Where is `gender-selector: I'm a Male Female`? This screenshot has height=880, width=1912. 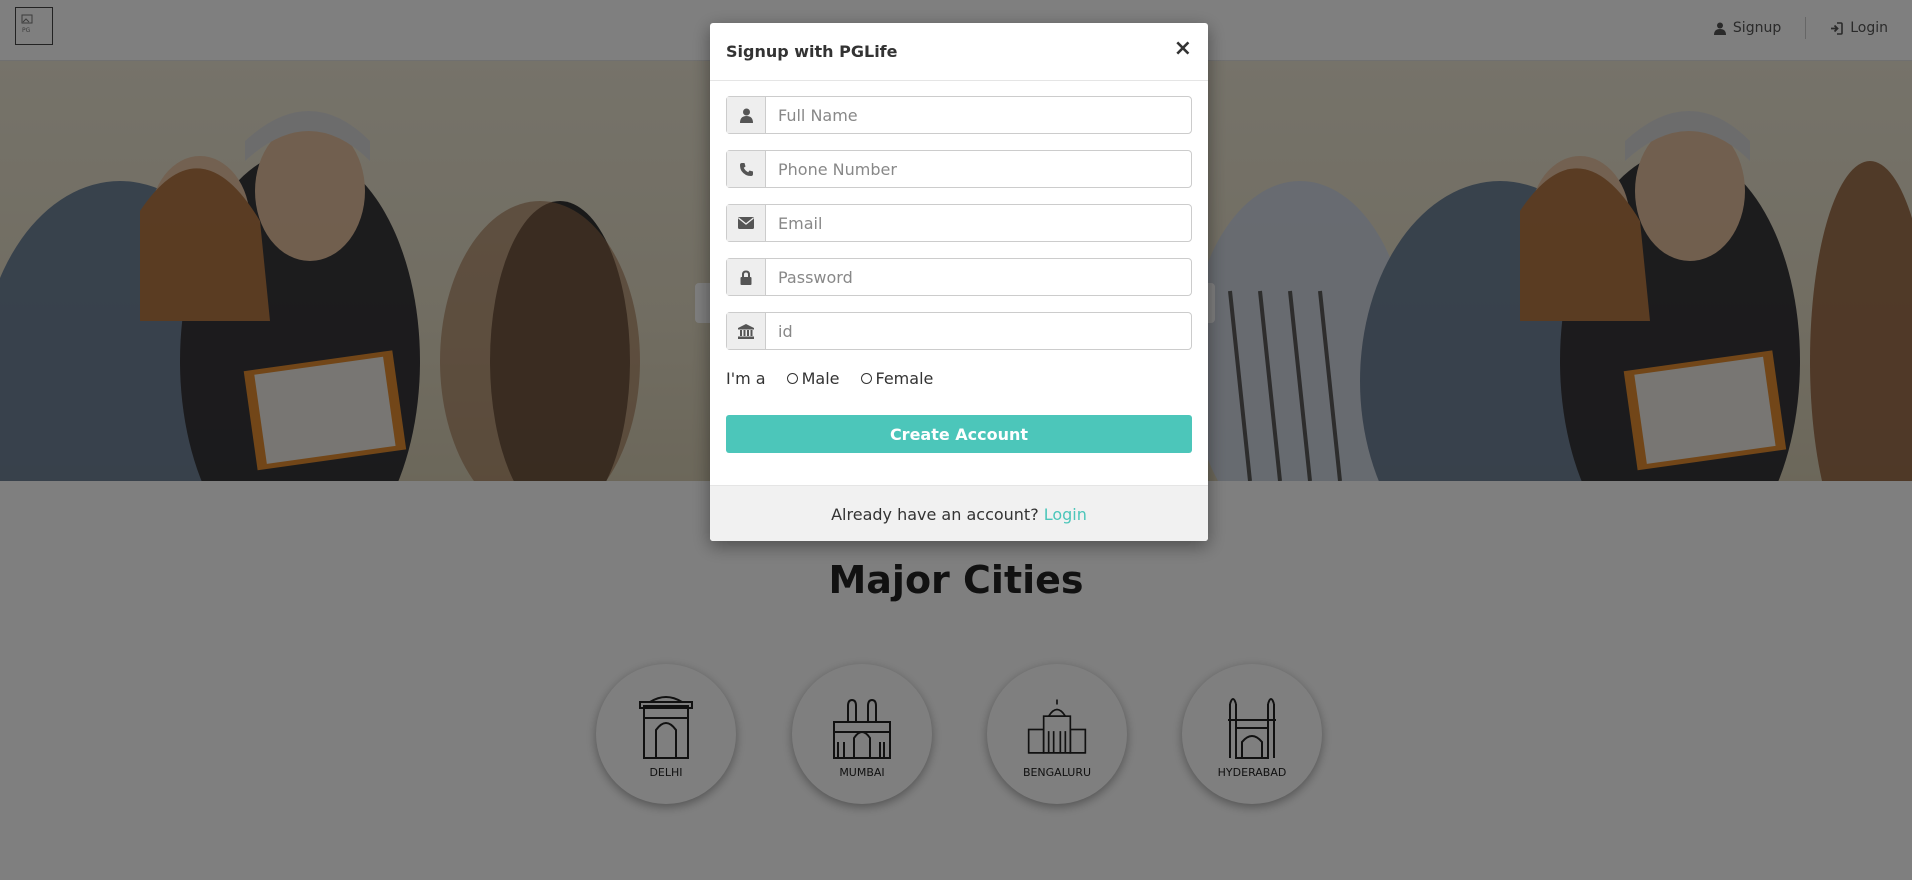 gender-selector: I'm a Male Female is located at coordinates (829, 378).